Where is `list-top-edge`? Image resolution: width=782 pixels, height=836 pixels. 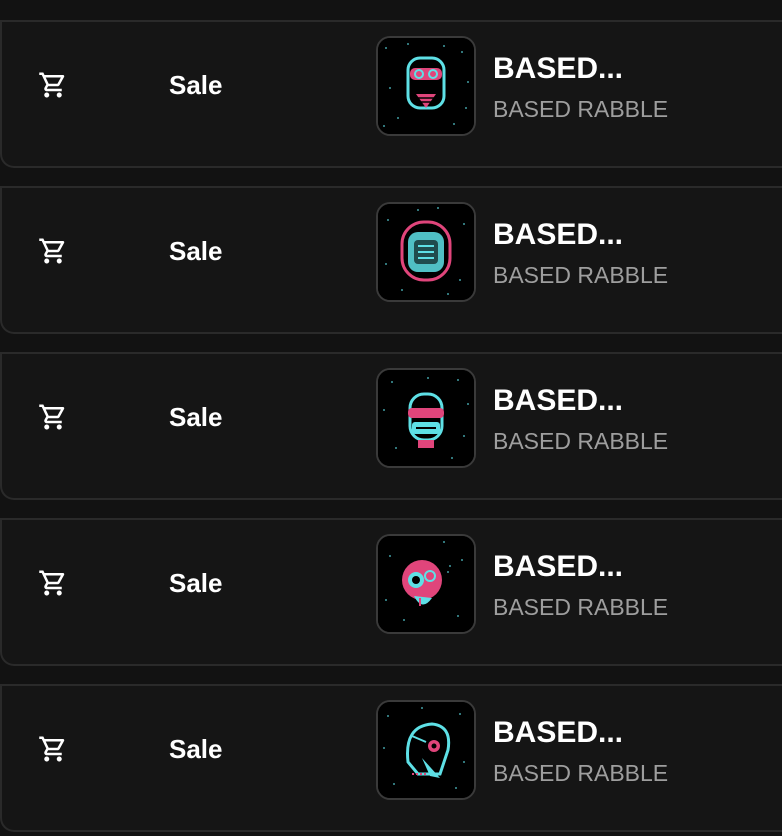
list-top-edge is located at coordinates (391, 10).